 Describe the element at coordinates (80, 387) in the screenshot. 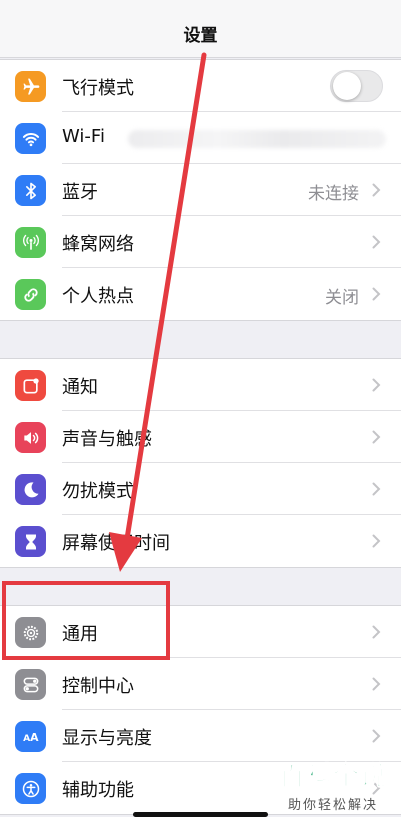

I see `notifications-label: 通知` at that location.